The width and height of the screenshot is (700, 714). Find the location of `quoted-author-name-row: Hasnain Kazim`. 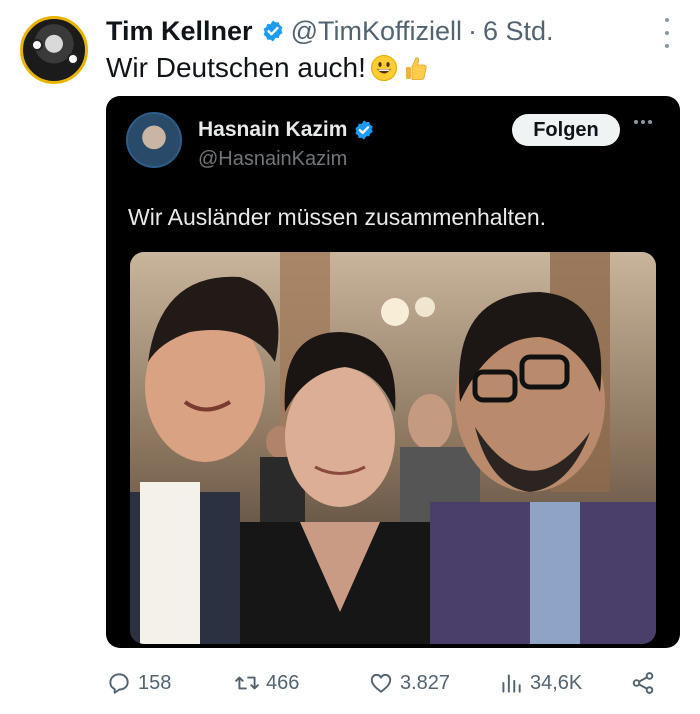

quoted-author-name-row: Hasnain Kazim is located at coordinates (286, 130).